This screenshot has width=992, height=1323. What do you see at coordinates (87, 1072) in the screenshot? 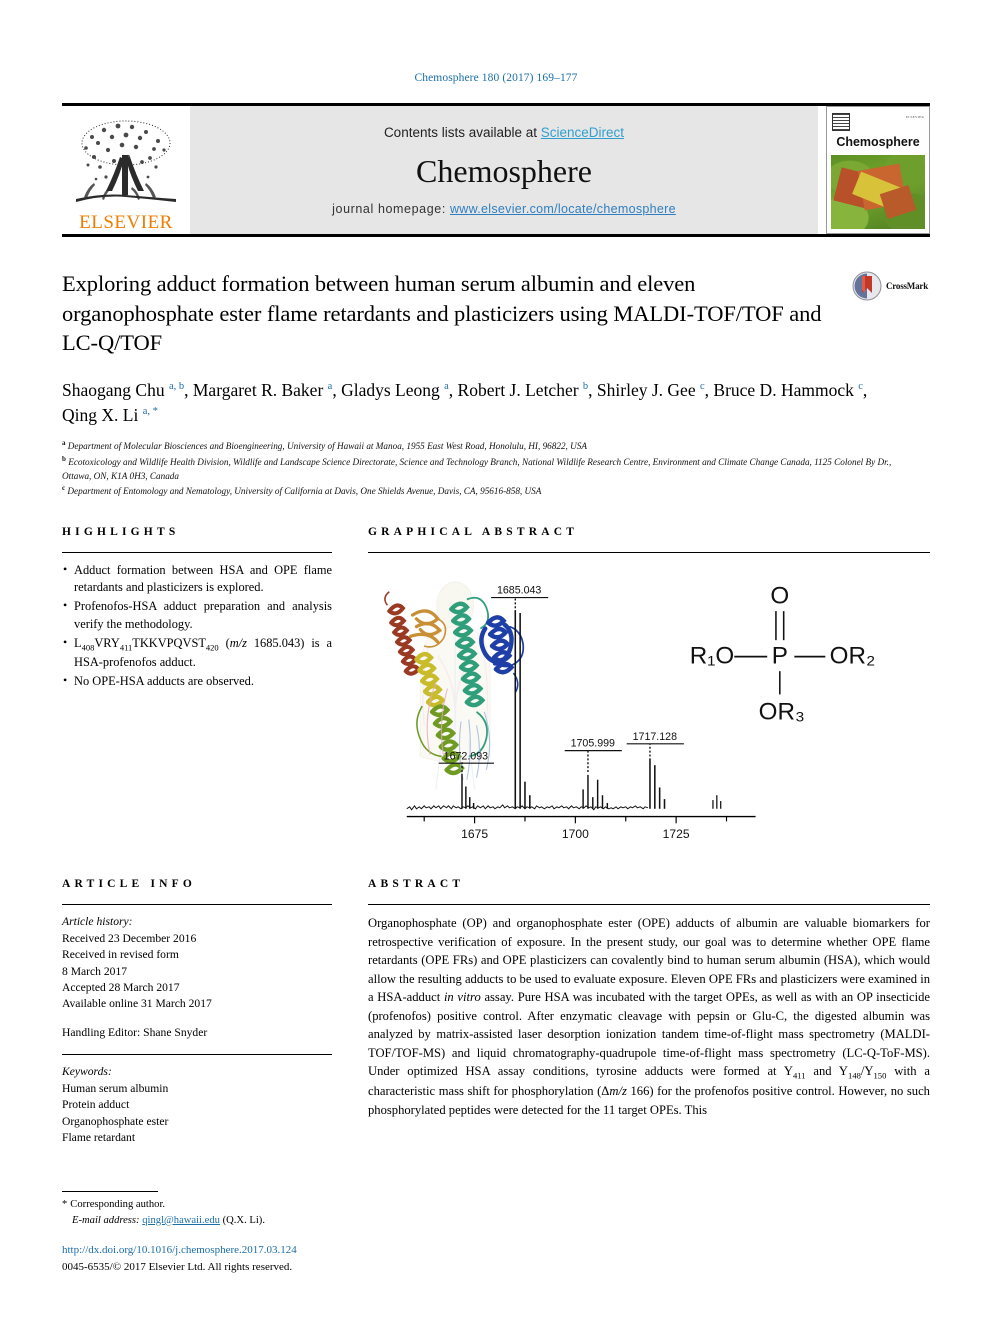
I see `keywords-label: Keywords:` at bounding box center [87, 1072].